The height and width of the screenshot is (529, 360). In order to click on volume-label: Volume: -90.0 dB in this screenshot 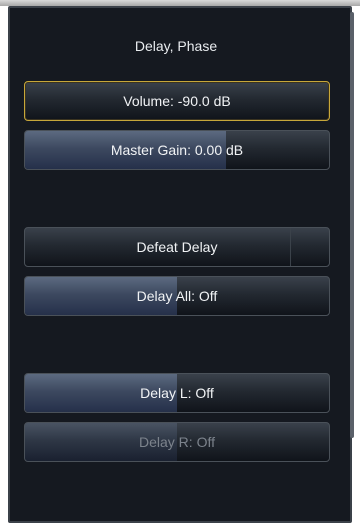, I will do `click(177, 101)`.